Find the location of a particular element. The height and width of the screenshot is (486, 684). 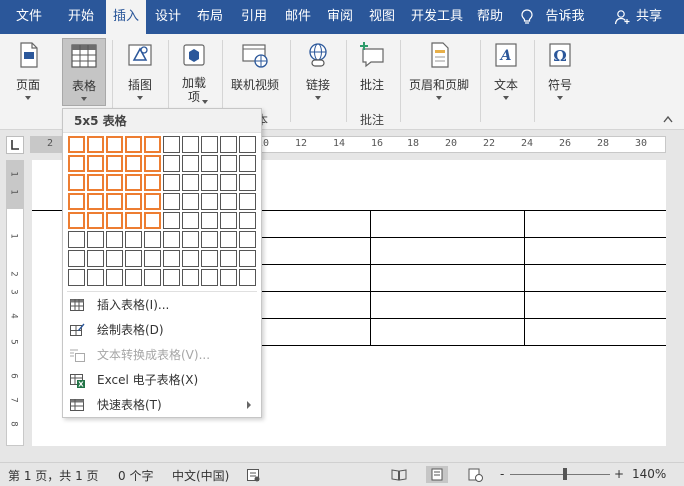

vertical-ruler: 1 1 1 2 3 4 5 6 7 8 is located at coordinates (15, 303).